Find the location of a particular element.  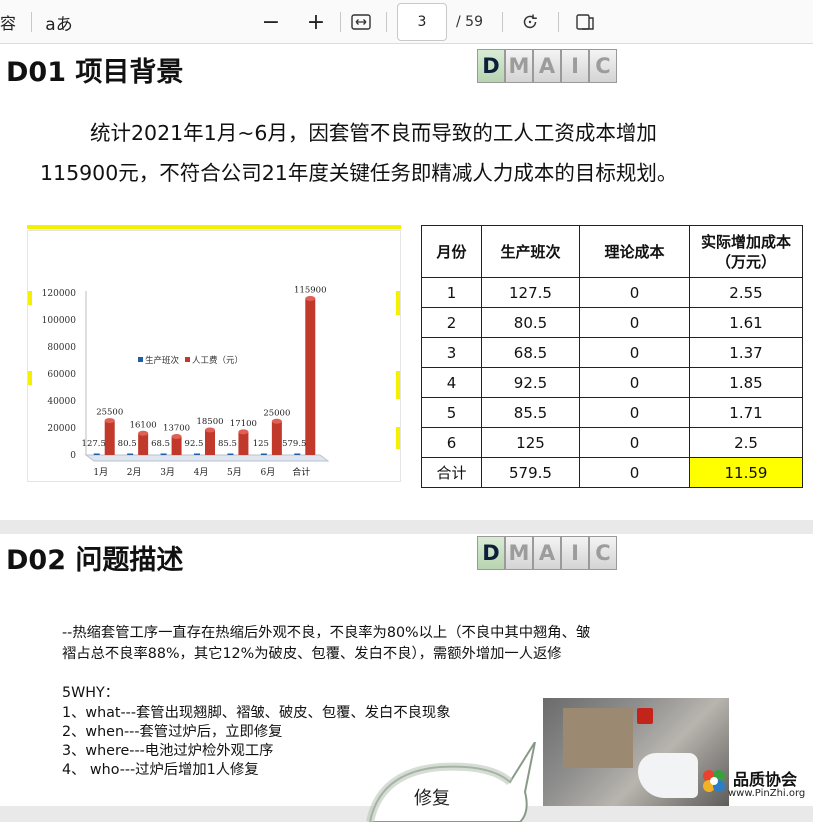

chart-floor is located at coordinates (207, 458).